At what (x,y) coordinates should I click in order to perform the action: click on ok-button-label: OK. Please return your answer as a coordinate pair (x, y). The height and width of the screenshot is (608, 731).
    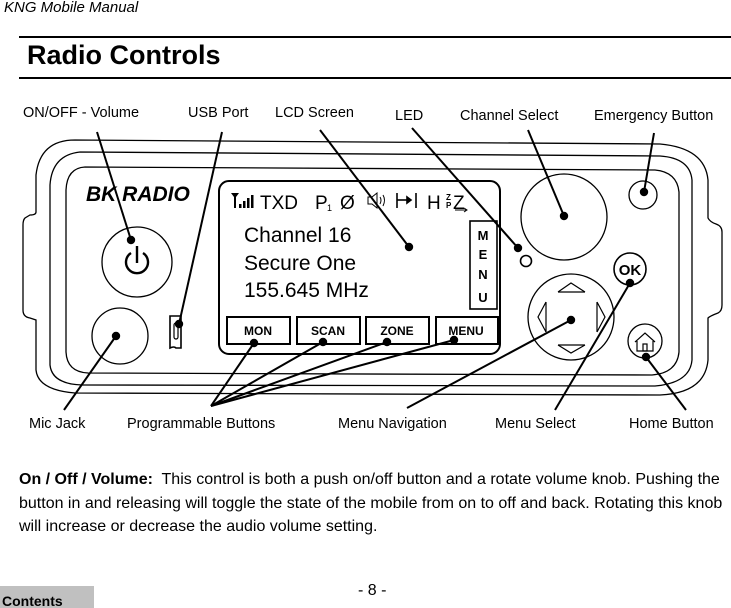
    Looking at the image, I should click on (630, 270).